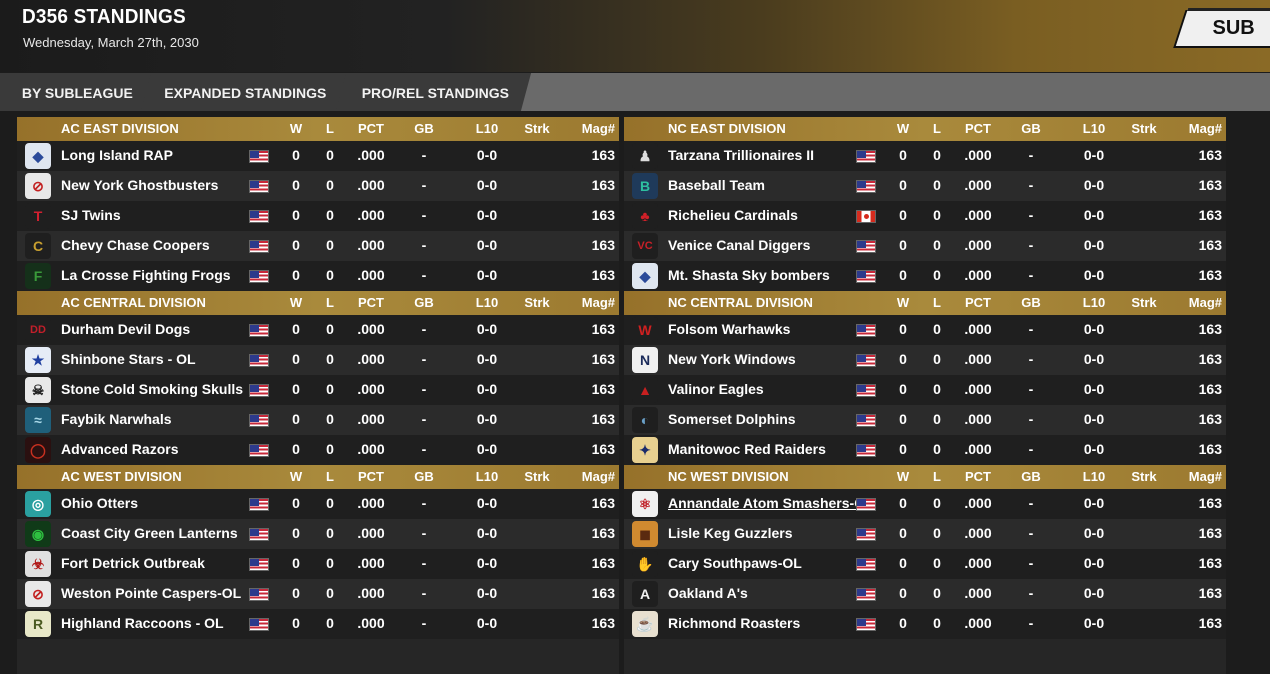 The width and height of the screenshot is (1270, 674). Describe the element at coordinates (925, 216) in the screenshot. I see `standings-row: ♣ Richelieu Cardinals 0 0 .000 - 0-0 163` at that location.